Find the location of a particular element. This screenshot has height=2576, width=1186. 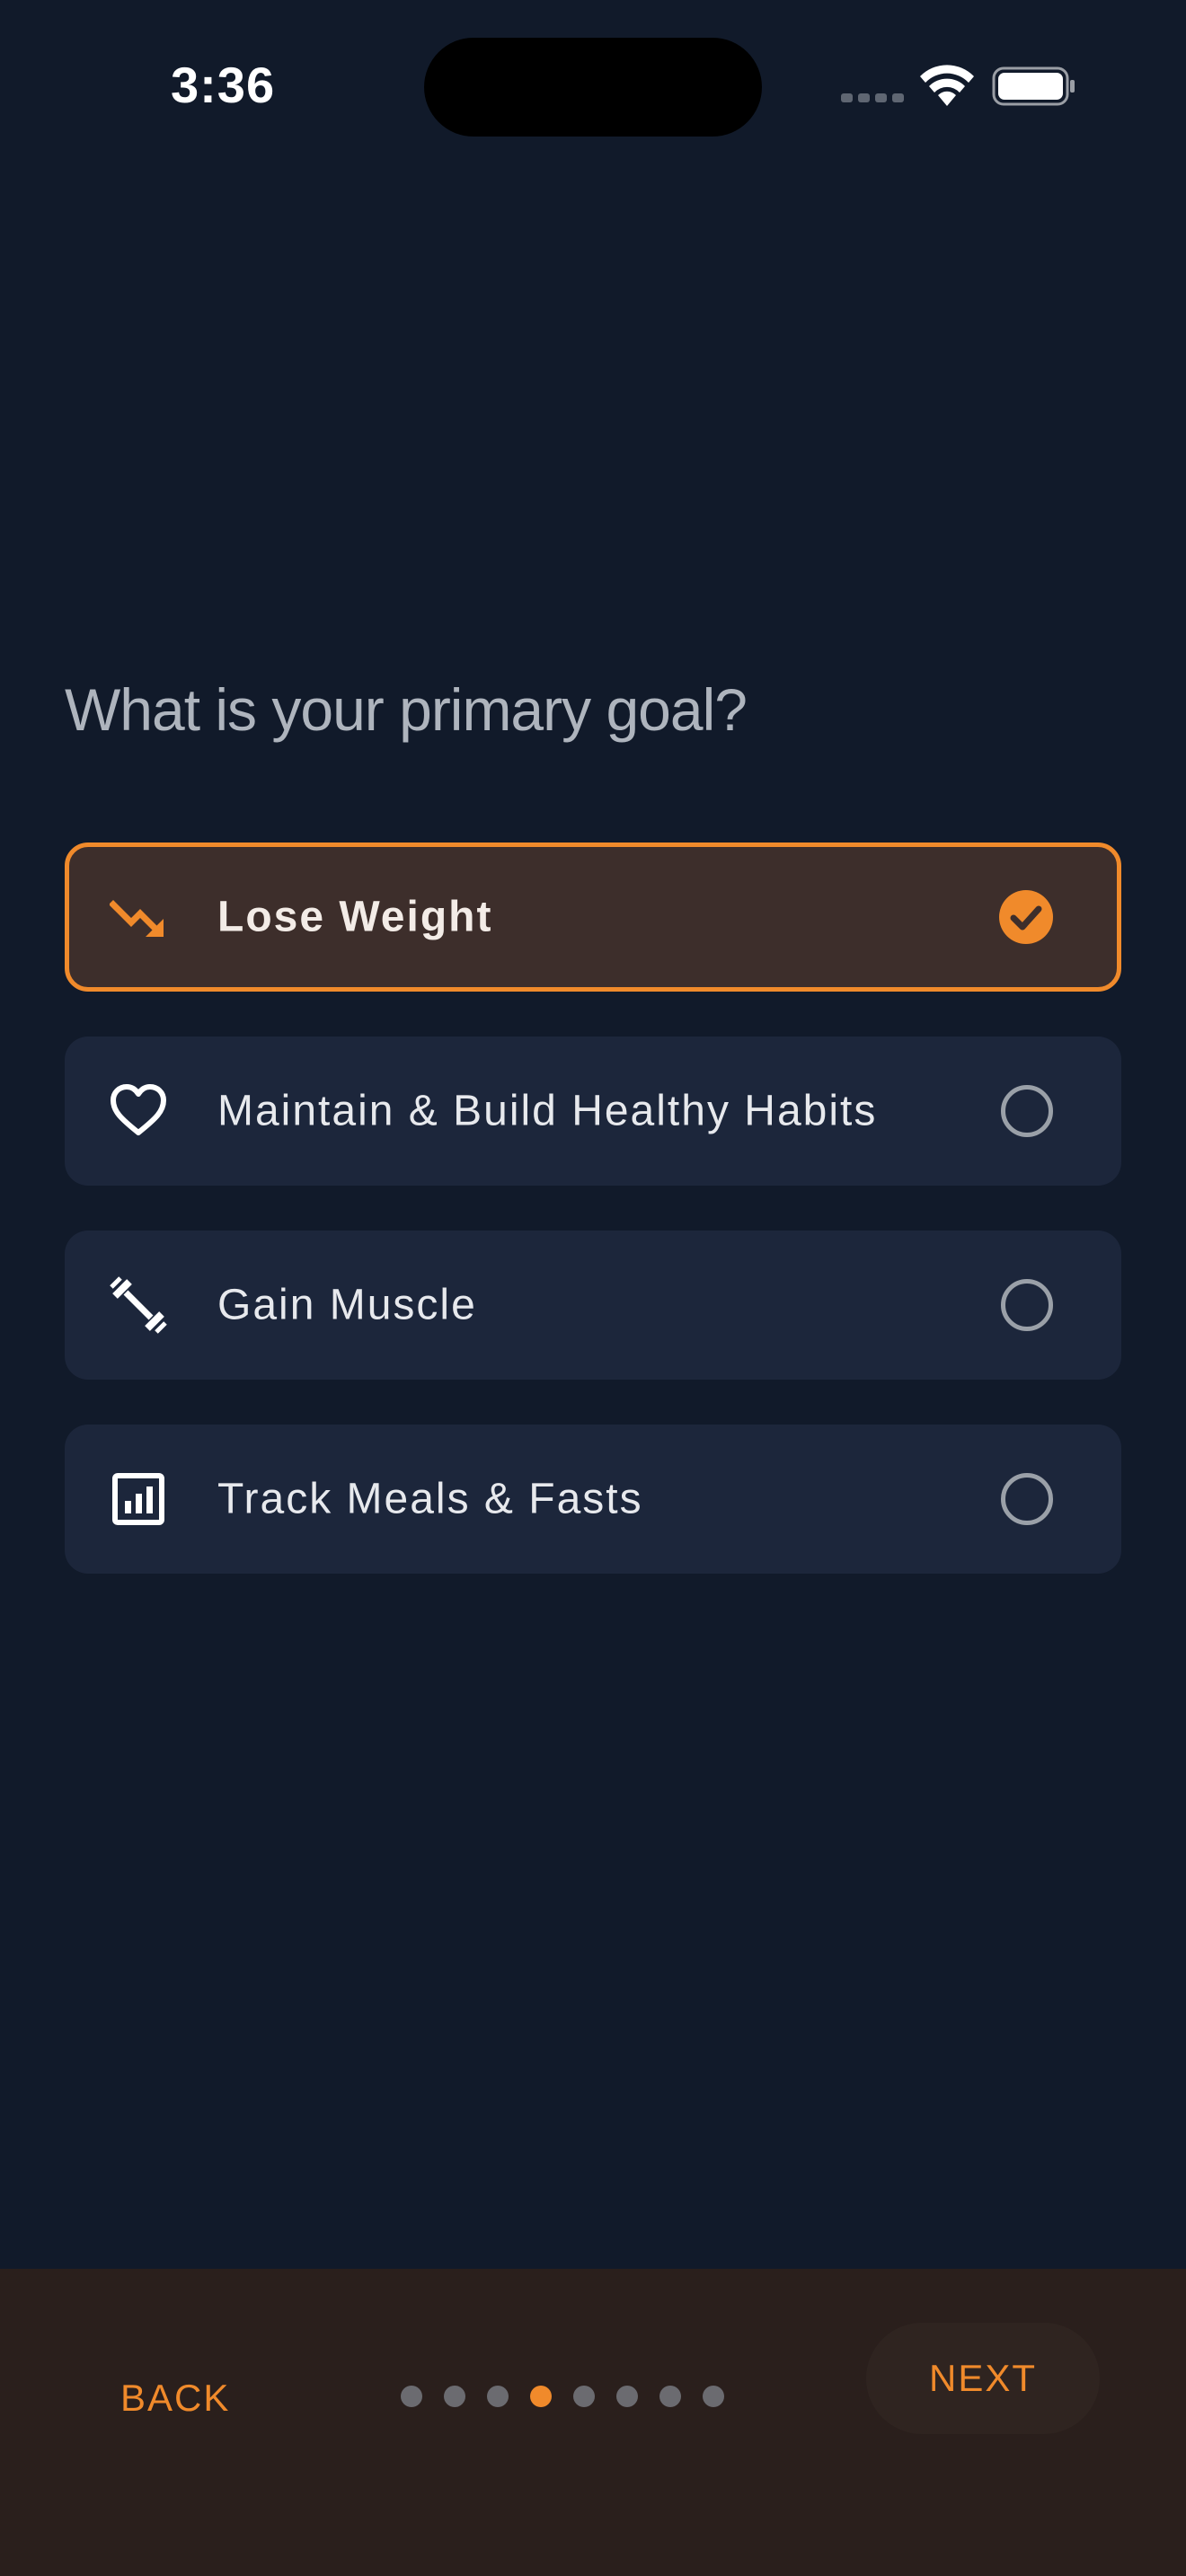

status-bar: 3:36 is located at coordinates (593, 90).